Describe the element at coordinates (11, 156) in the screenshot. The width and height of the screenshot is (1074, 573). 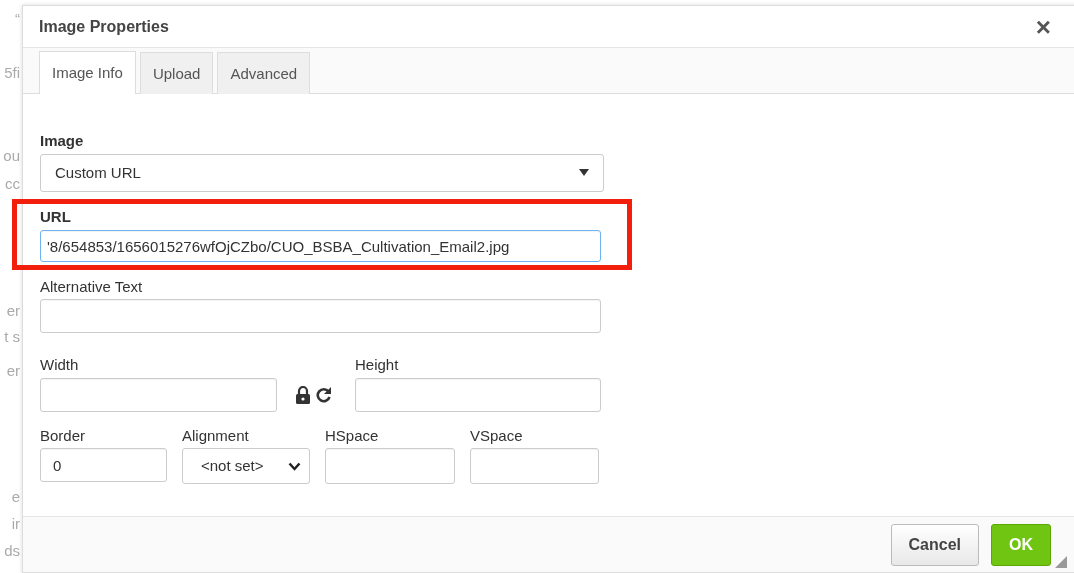
I see `background-text: ou` at that location.